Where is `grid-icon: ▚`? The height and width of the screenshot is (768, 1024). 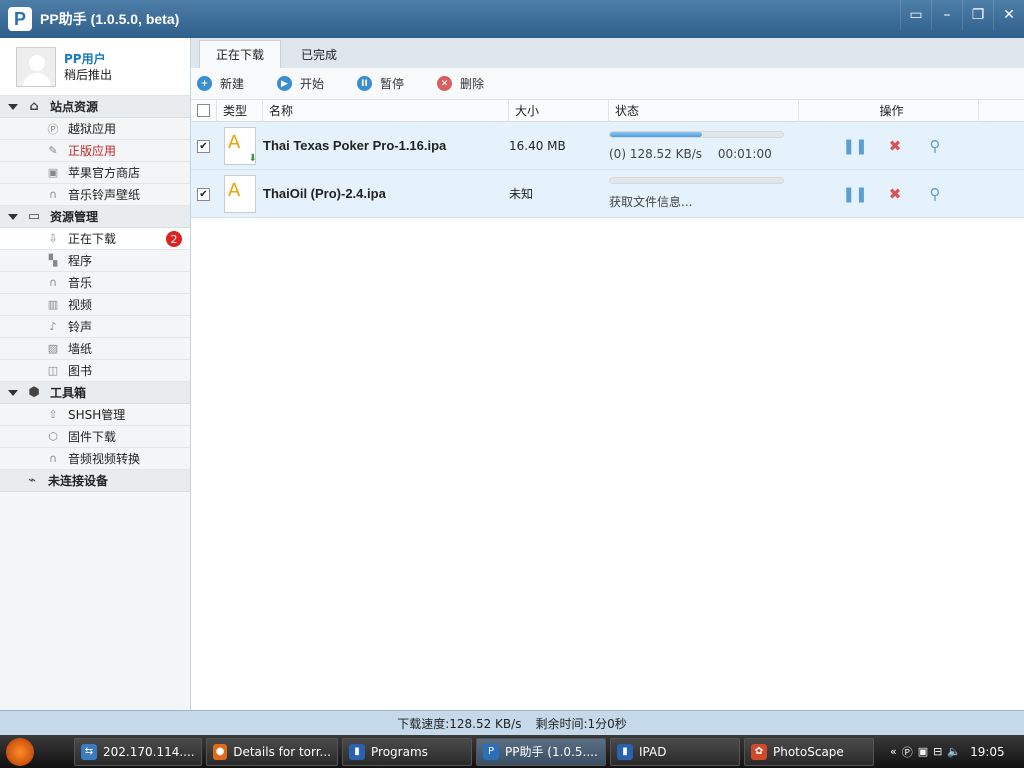 grid-icon: ▚ is located at coordinates (53, 260).